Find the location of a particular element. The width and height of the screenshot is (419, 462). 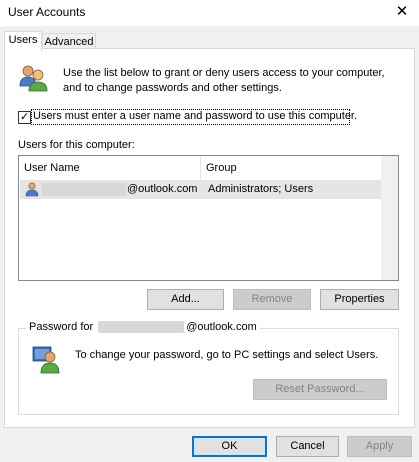

user-key-icon is located at coordinates (47, 359).